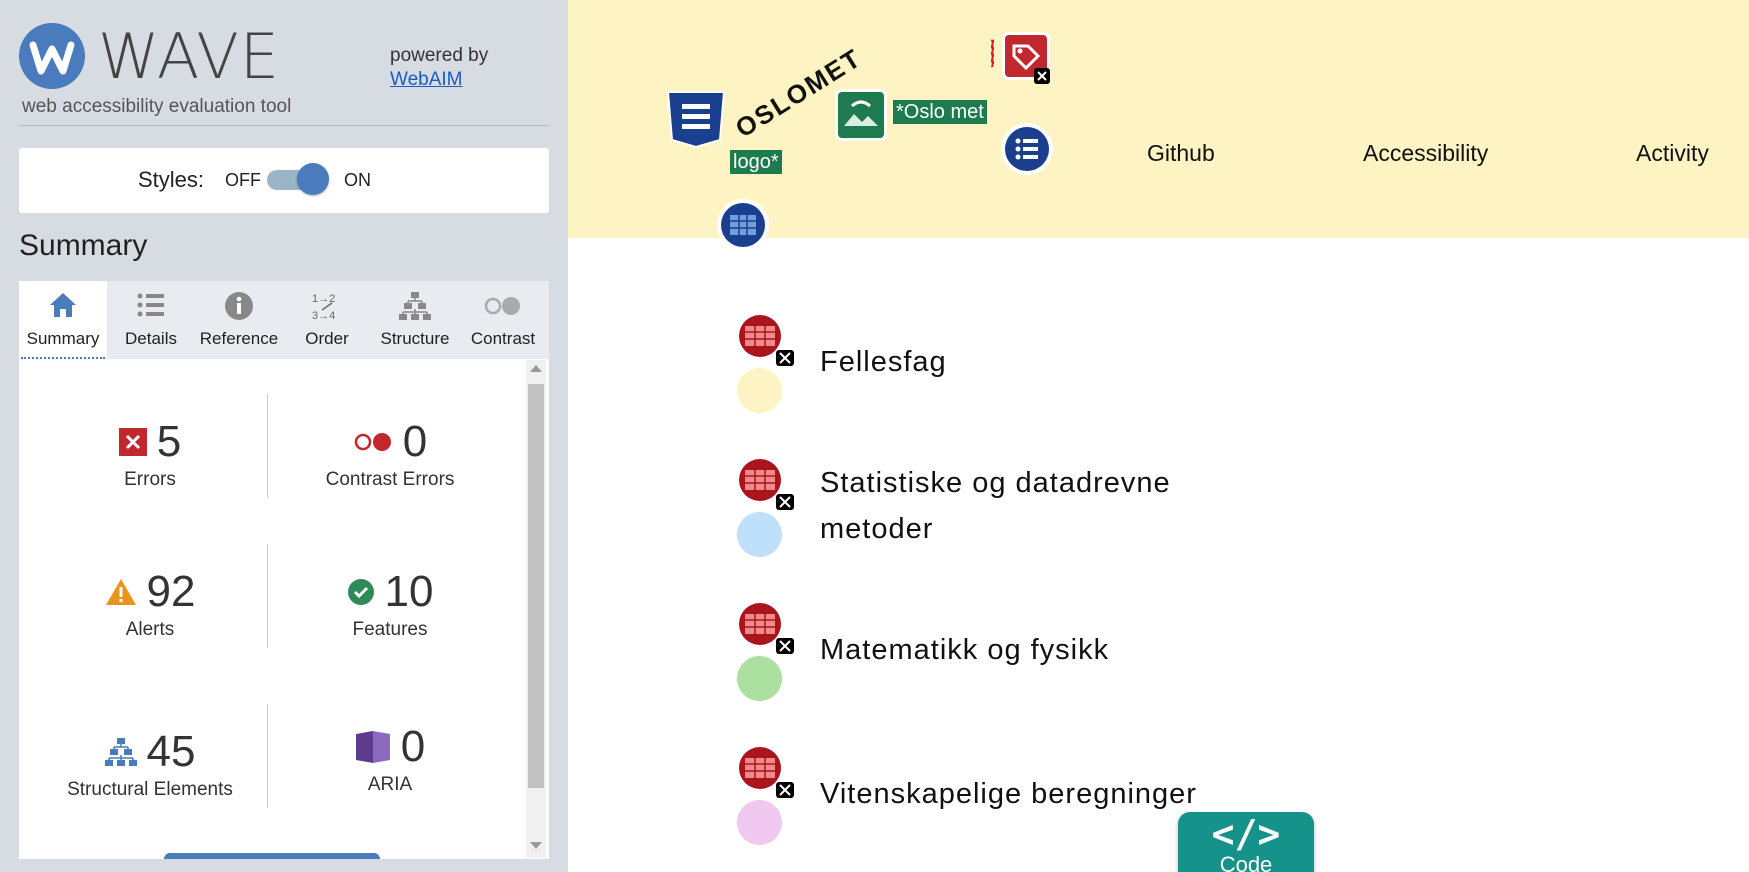 This screenshot has width=1749, height=872. What do you see at coordinates (1022, 59) in the screenshot?
I see `tabindex-error-icon` at bounding box center [1022, 59].